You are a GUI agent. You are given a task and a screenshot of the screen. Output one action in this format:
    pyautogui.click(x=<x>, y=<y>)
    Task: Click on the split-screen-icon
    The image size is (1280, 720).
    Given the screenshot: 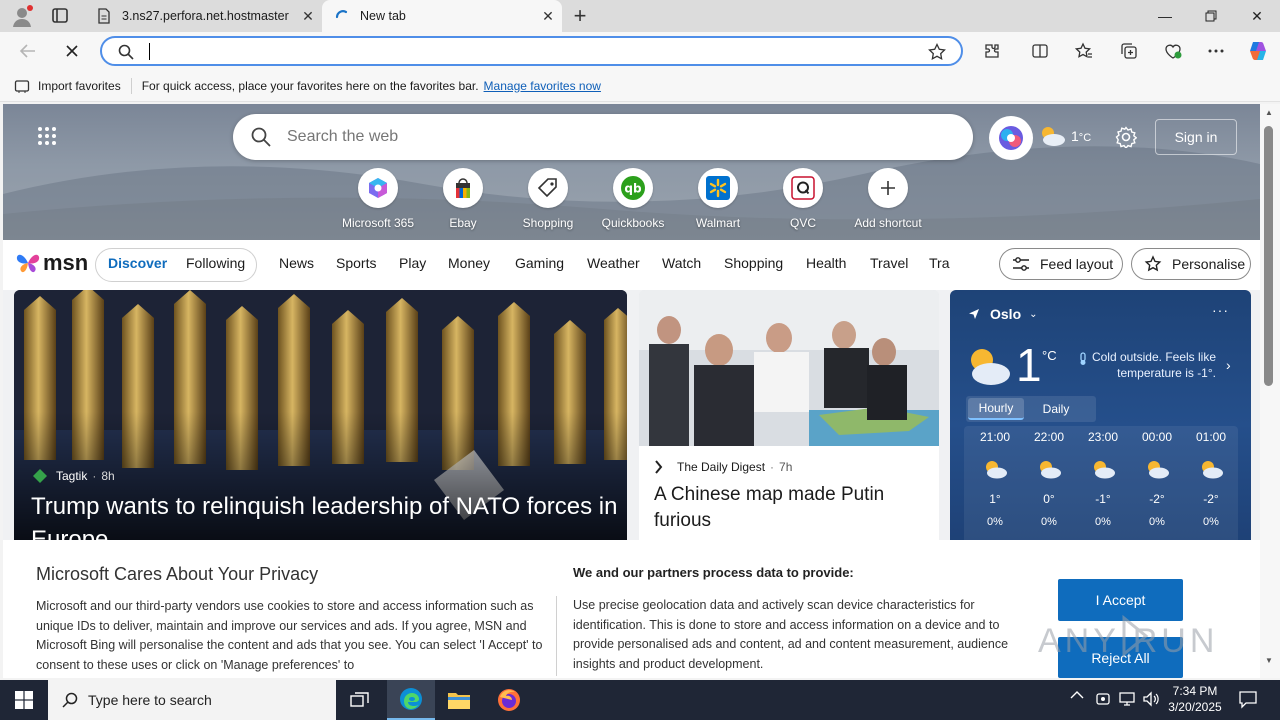 What is the action you would take?
    pyautogui.click(x=1040, y=51)
    